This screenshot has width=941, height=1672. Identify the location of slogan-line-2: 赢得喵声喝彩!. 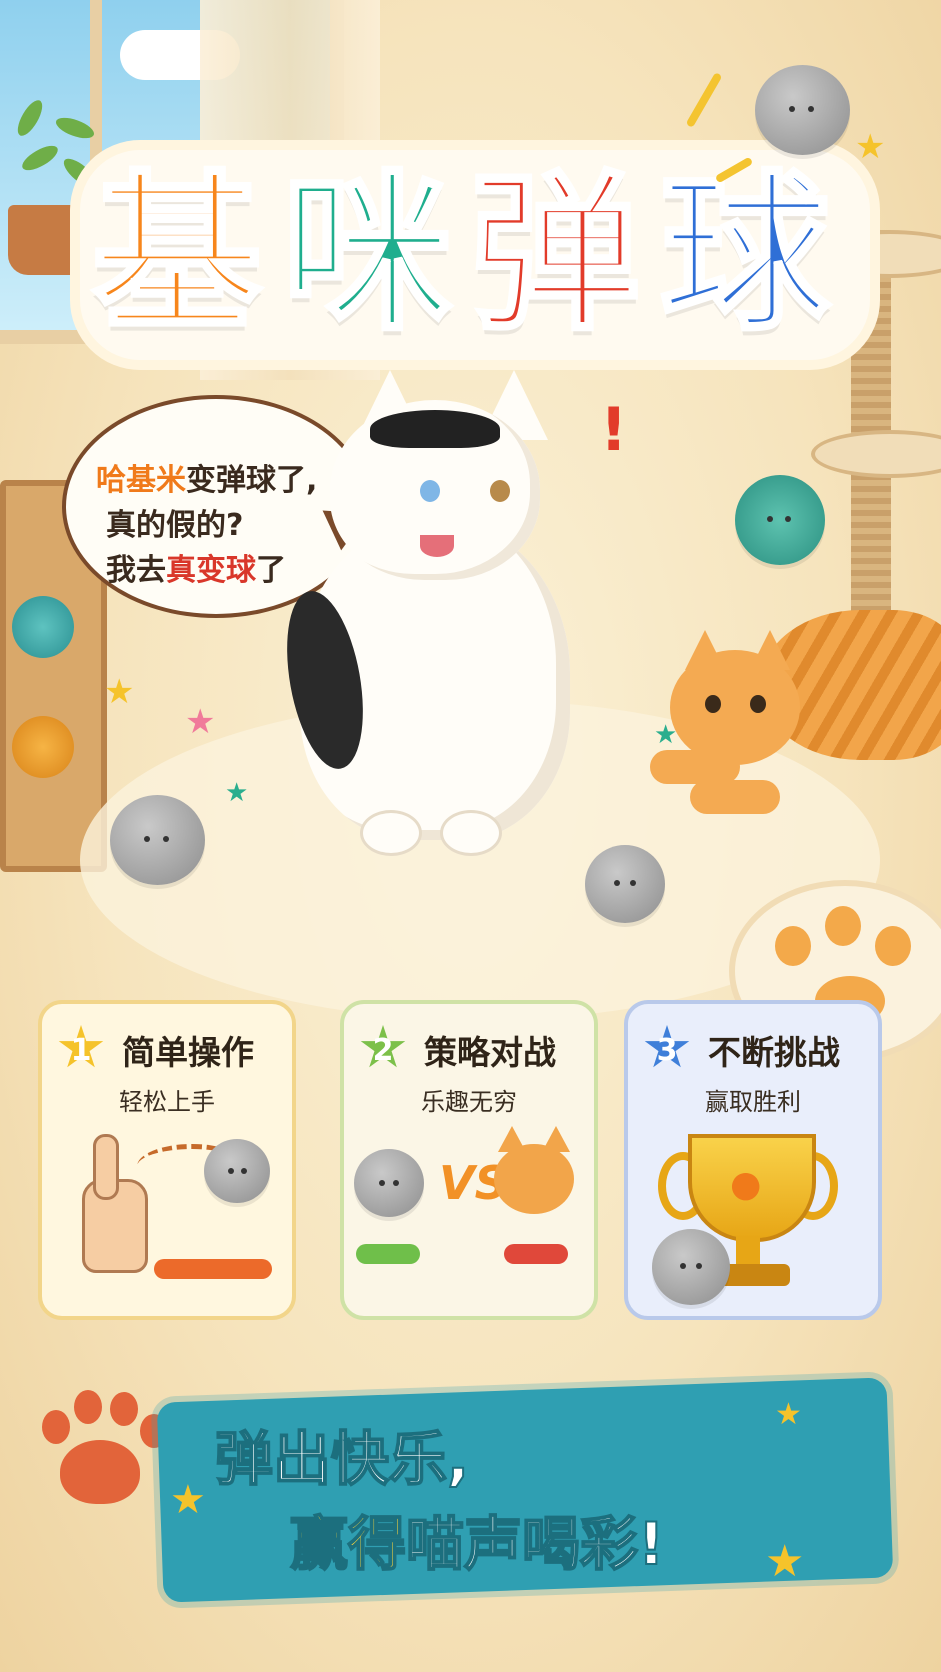
(477, 1544).